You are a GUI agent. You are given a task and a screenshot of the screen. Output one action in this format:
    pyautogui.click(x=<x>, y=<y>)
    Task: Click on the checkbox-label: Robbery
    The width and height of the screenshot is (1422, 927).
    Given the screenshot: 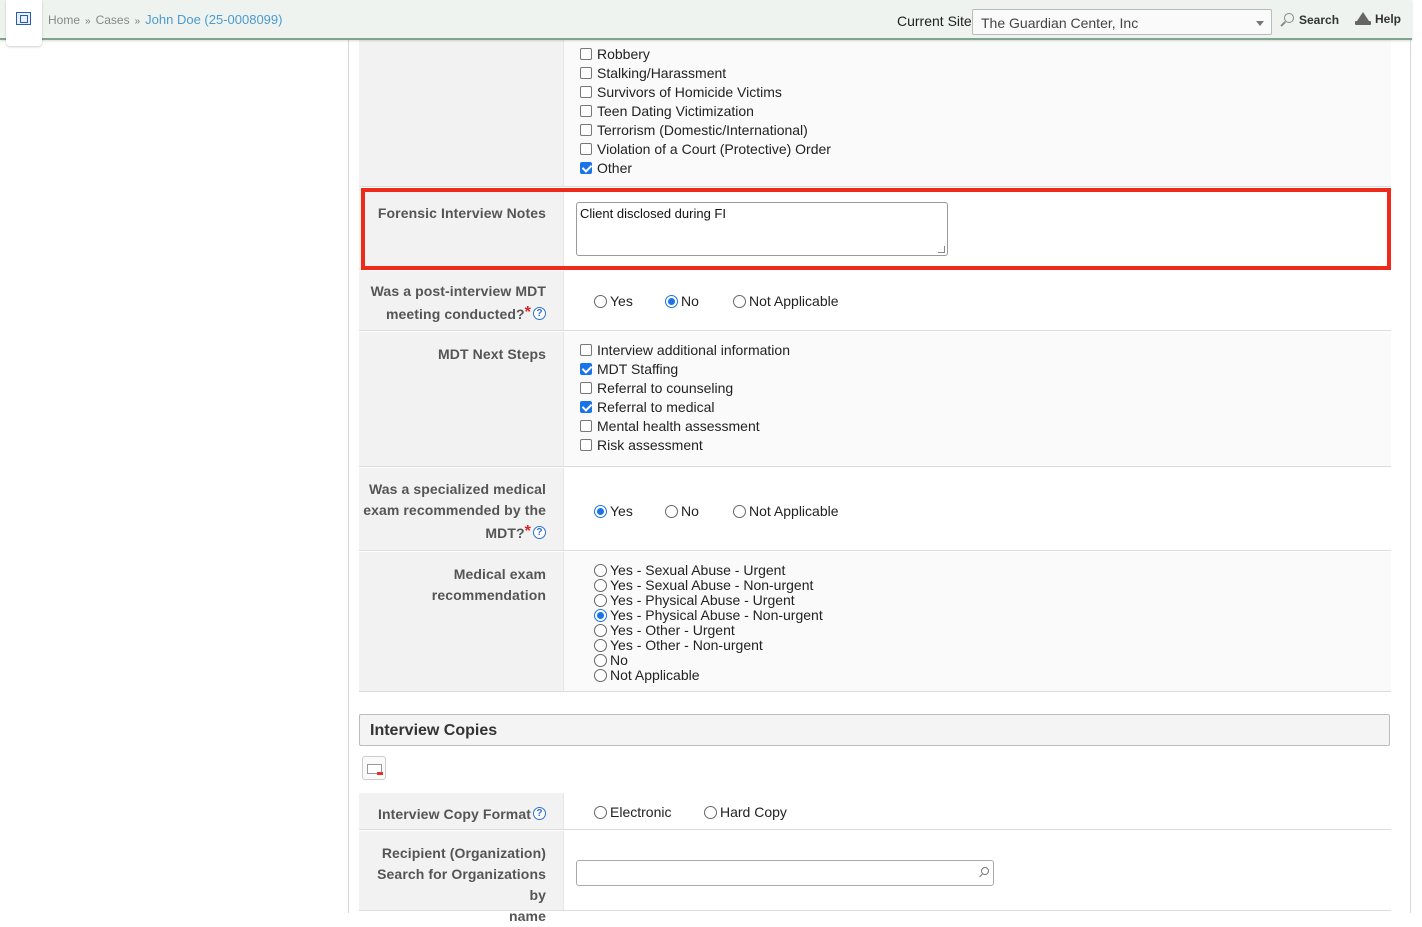 What is the action you would take?
    pyautogui.click(x=623, y=54)
    